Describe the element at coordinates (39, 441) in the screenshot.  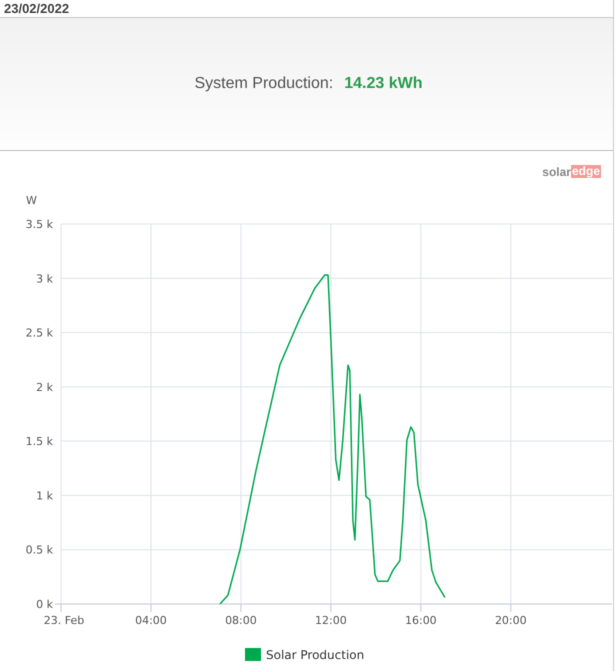
I see `y-tick-label: 1.5 k` at that location.